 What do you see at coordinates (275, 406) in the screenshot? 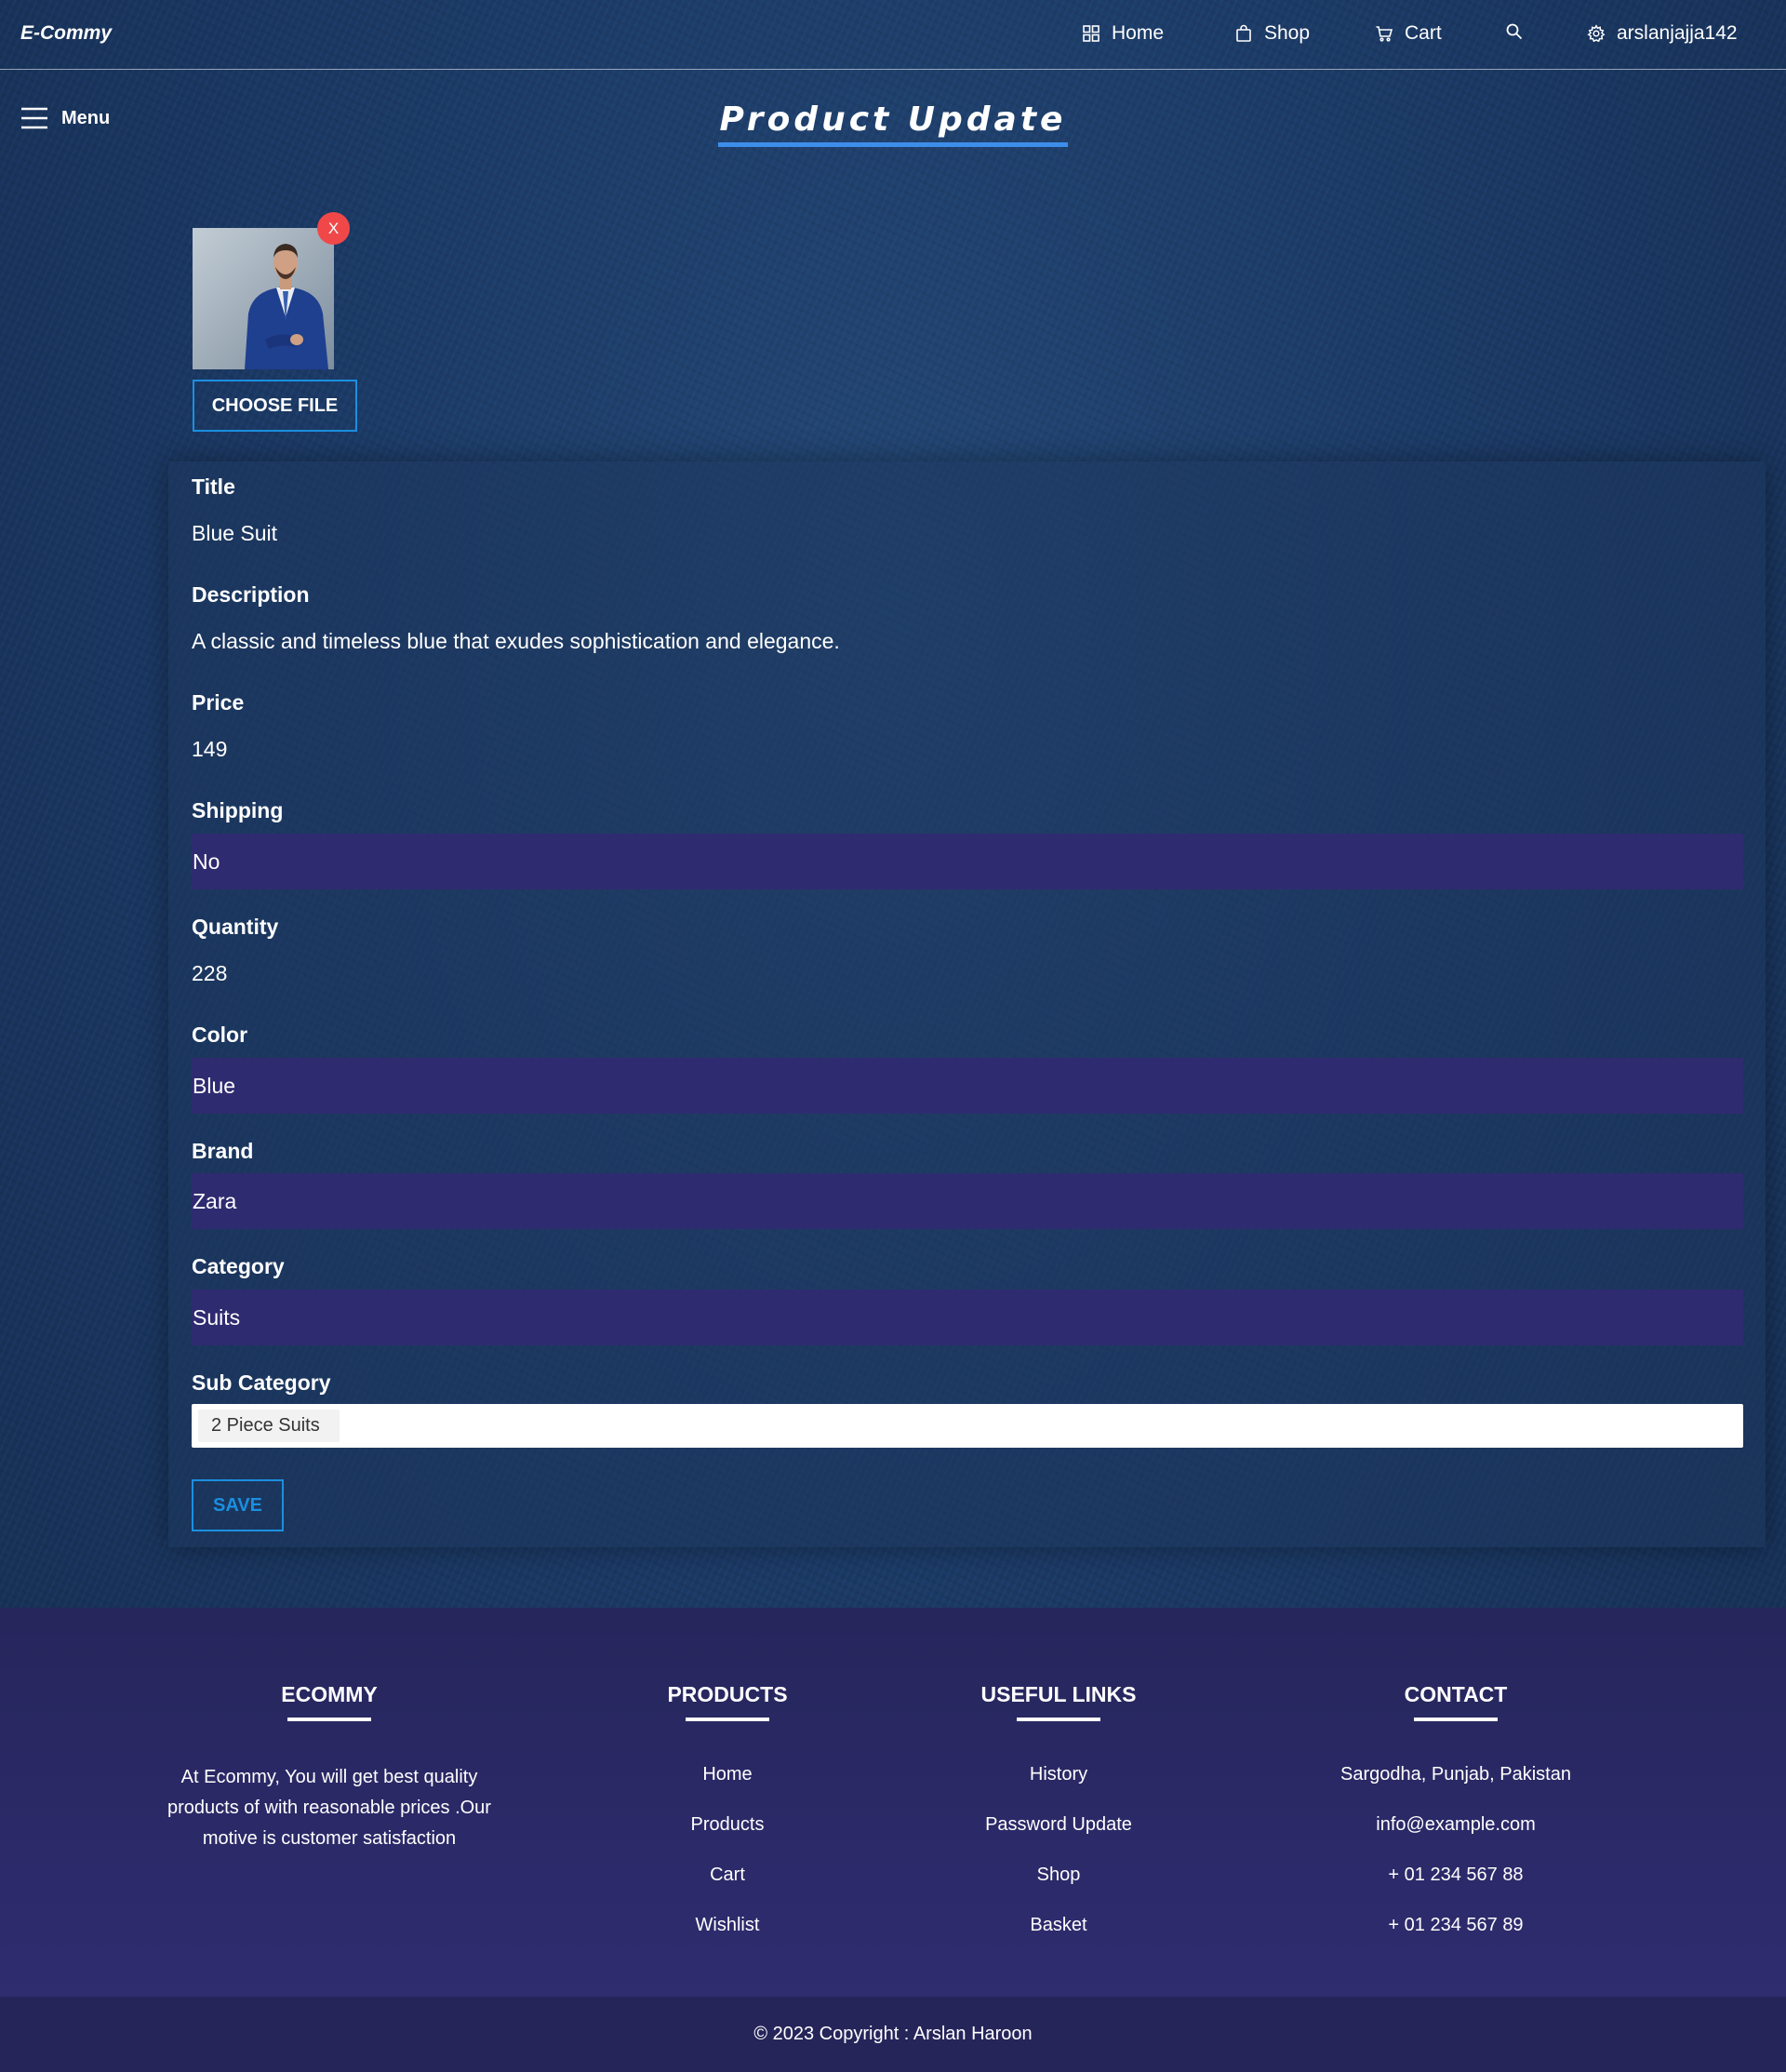
I see `choose-file-button: CHOOSE FILE` at bounding box center [275, 406].